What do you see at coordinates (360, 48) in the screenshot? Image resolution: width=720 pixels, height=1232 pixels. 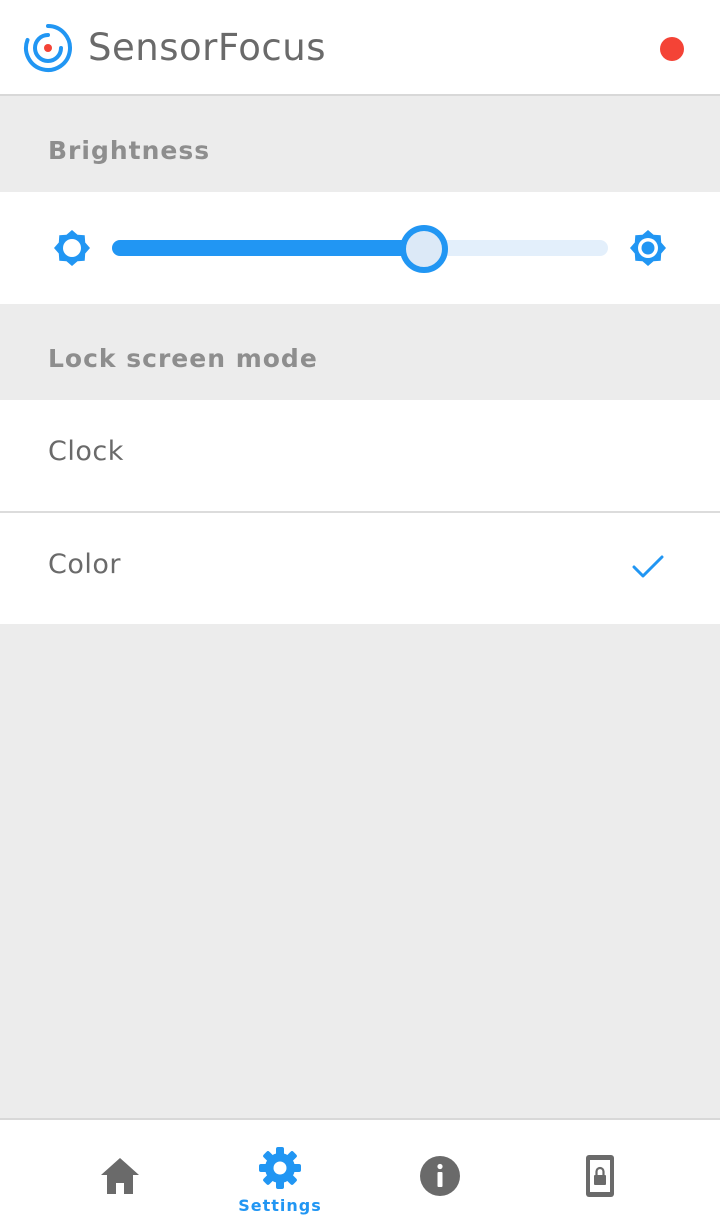 I see `app-header: SensorFocus` at bounding box center [360, 48].